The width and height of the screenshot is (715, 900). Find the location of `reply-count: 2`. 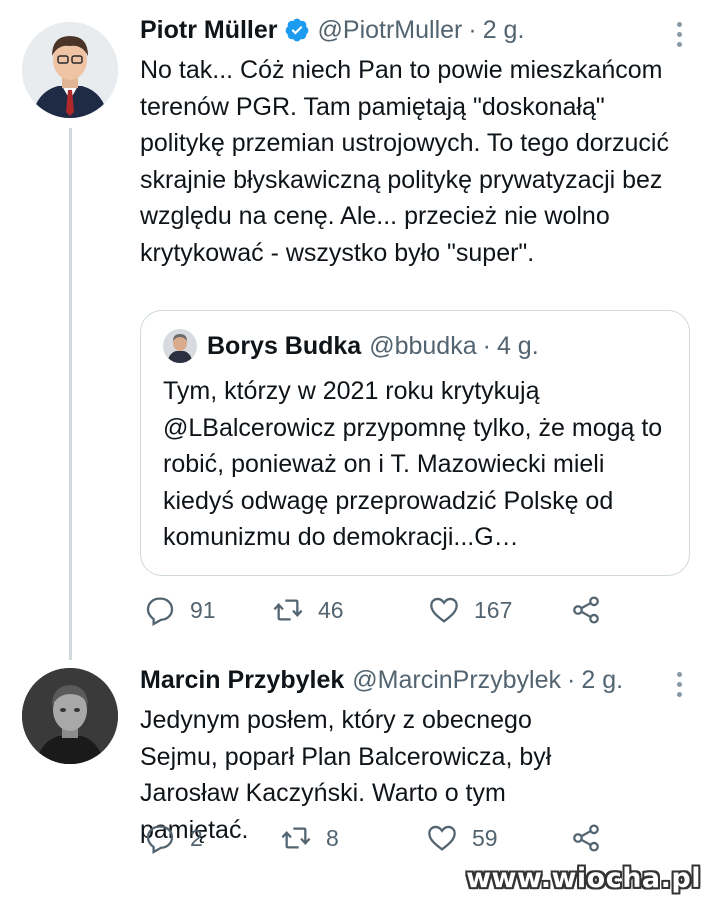

reply-count: 2 is located at coordinates (196, 837).